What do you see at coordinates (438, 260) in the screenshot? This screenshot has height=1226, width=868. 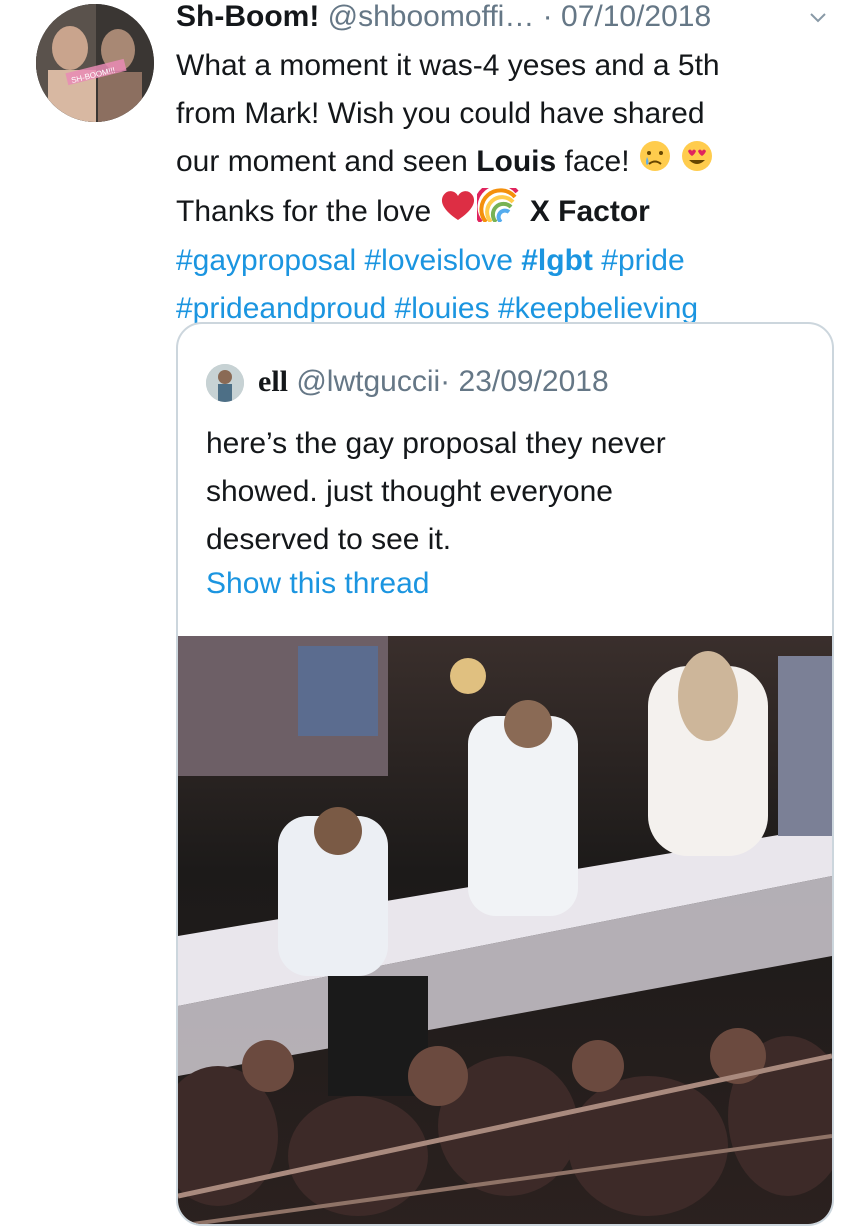 I see `hashtag-link: #loveislove` at bounding box center [438, 260].